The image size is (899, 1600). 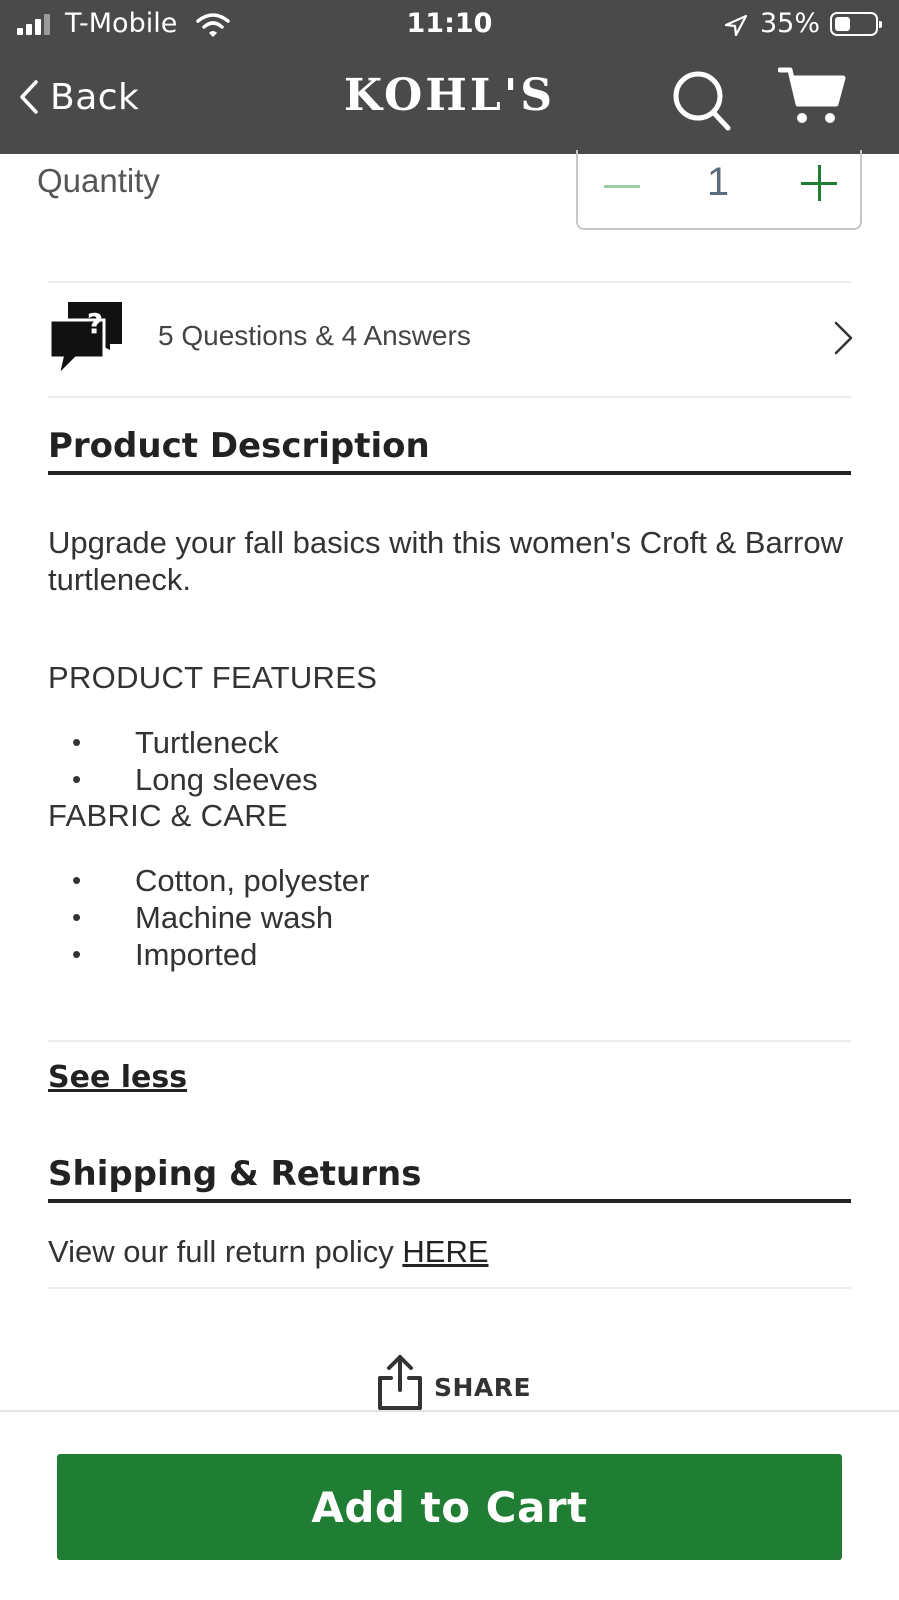 I want to click on list-item: Turtleneck, so click(x=183, y=742).